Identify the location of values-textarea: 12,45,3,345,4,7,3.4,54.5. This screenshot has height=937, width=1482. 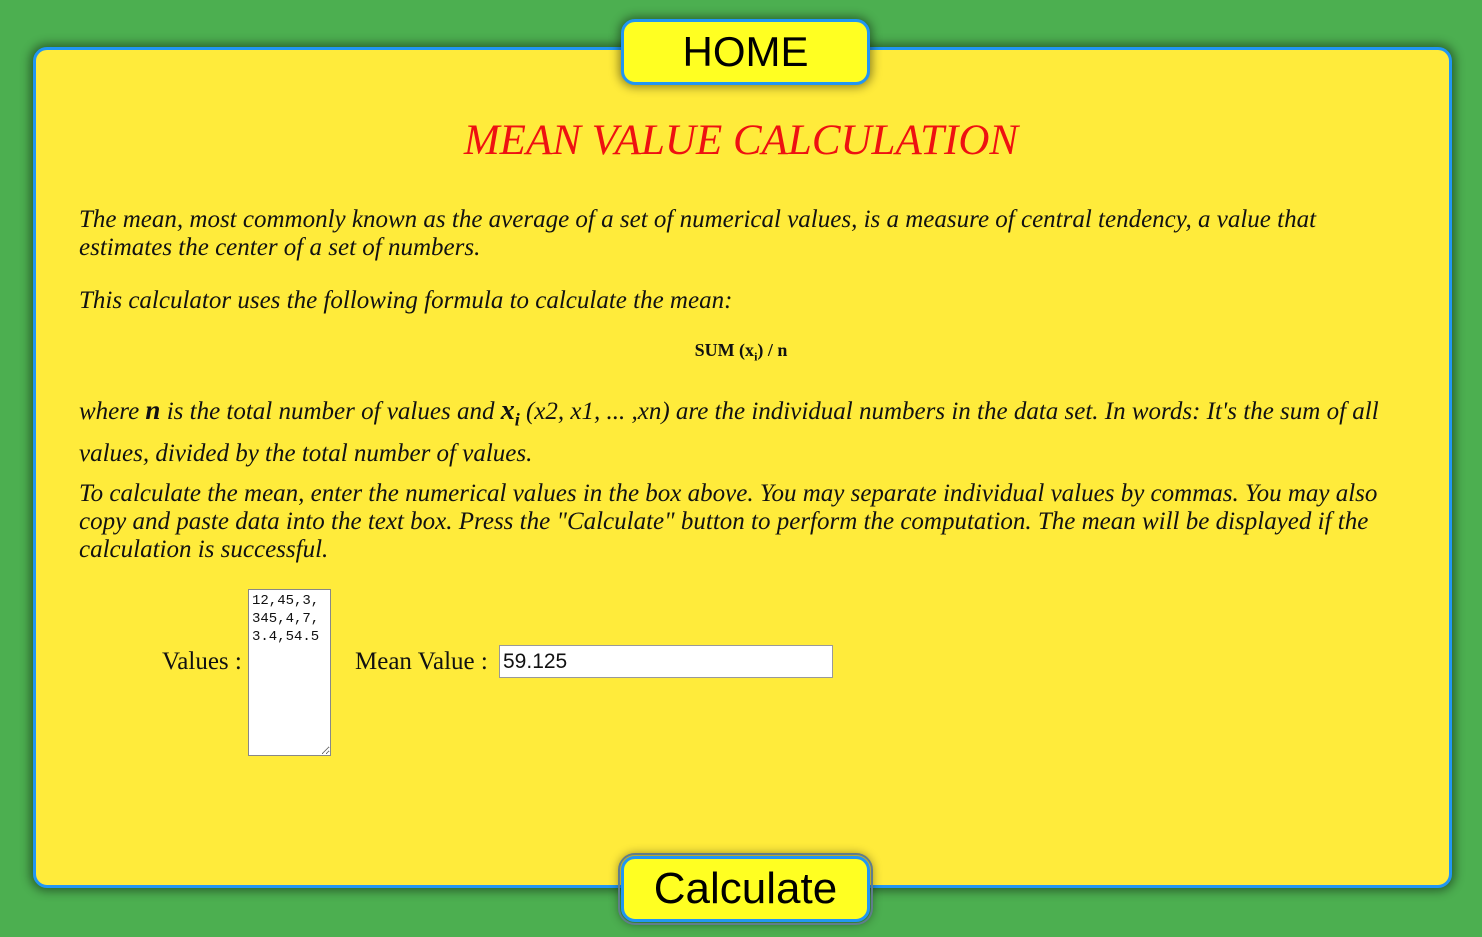
(289, 672).